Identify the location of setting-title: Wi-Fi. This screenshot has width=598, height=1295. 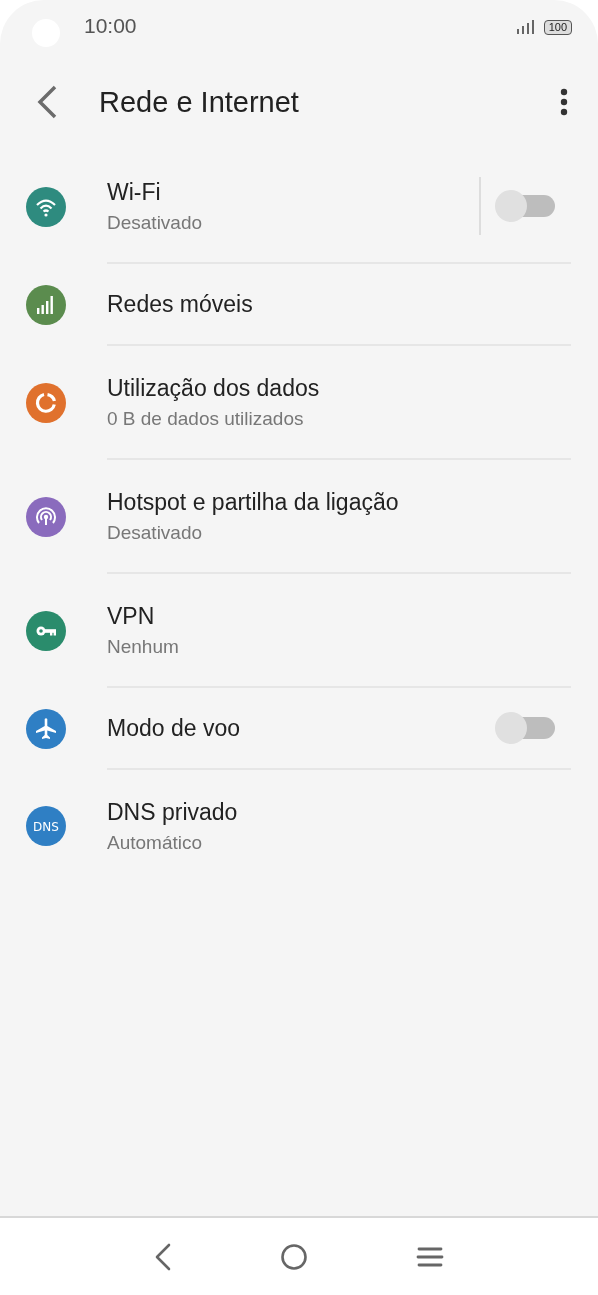
(293, 192).